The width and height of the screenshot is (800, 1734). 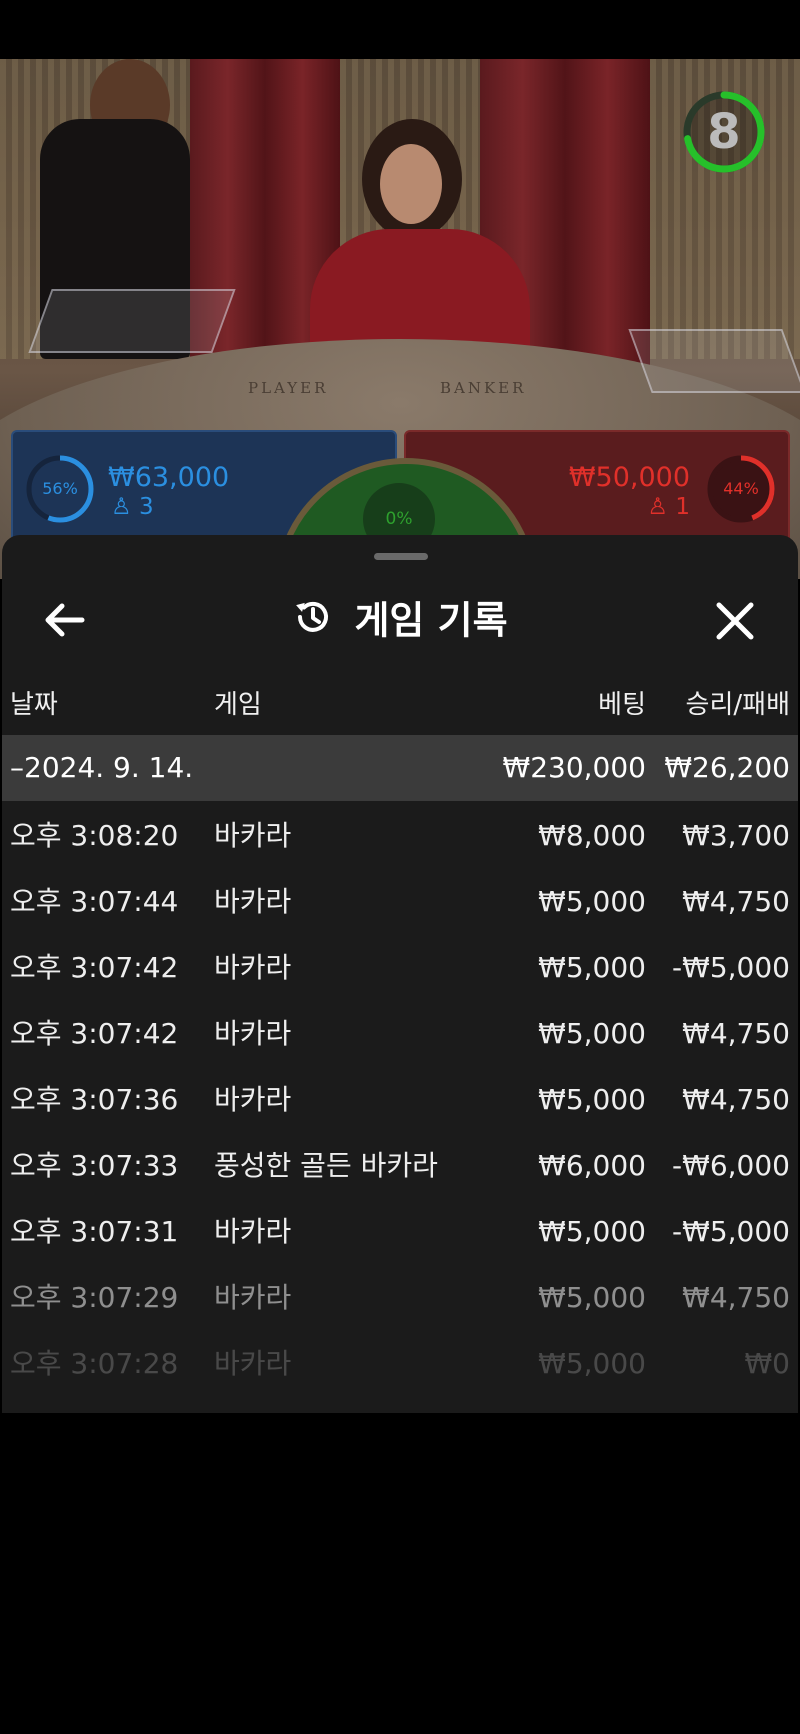 What do you see at coordinates (132, 321) in the screenshot?
I see `card-shoe` at bounding box center [132, 321].